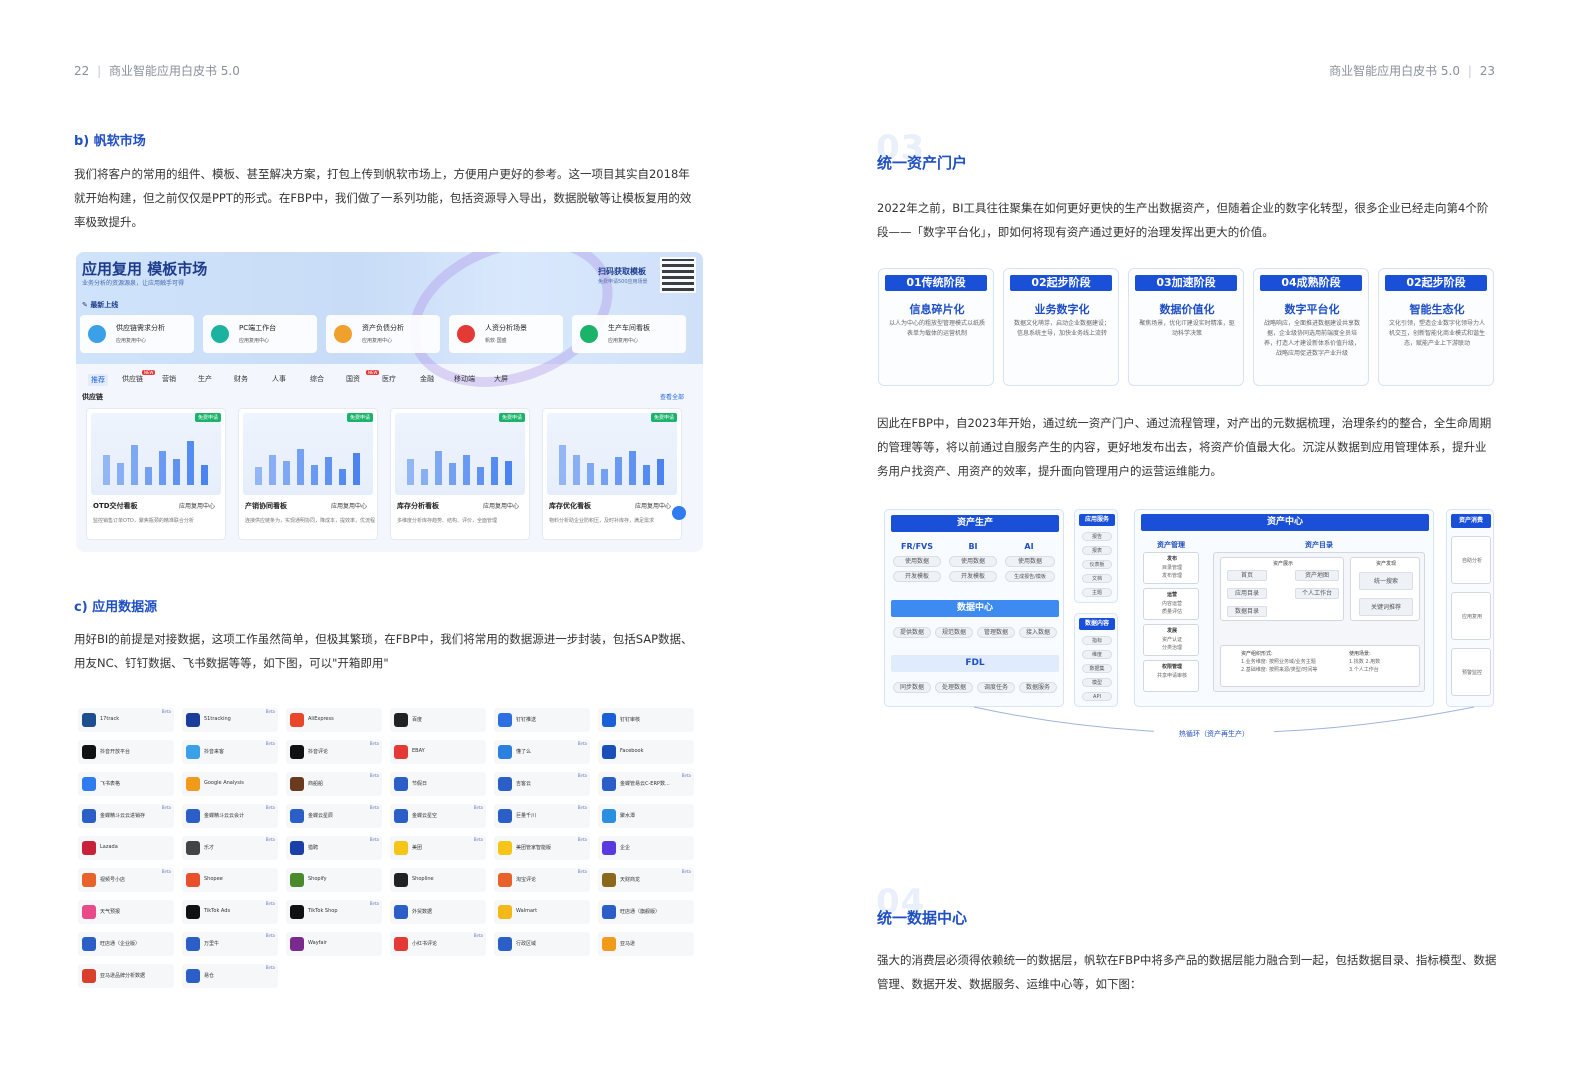  I want to click on template-tile: 免费申请 库存优化看板 应用复用中心 物料分析助企业防积压，及时补库存，满足需求, so click(612, 474).